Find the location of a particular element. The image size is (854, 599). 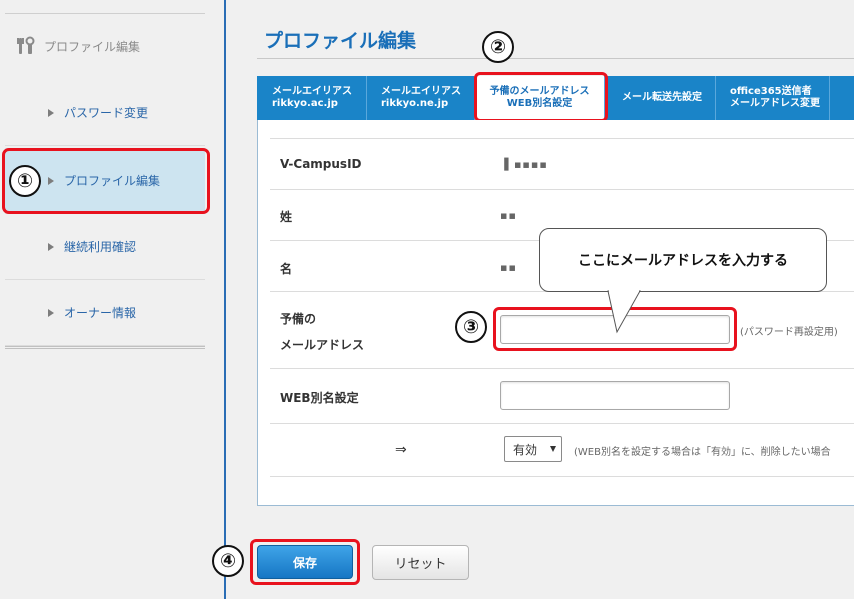

web-alias-input is located at coordinates (615, 395).